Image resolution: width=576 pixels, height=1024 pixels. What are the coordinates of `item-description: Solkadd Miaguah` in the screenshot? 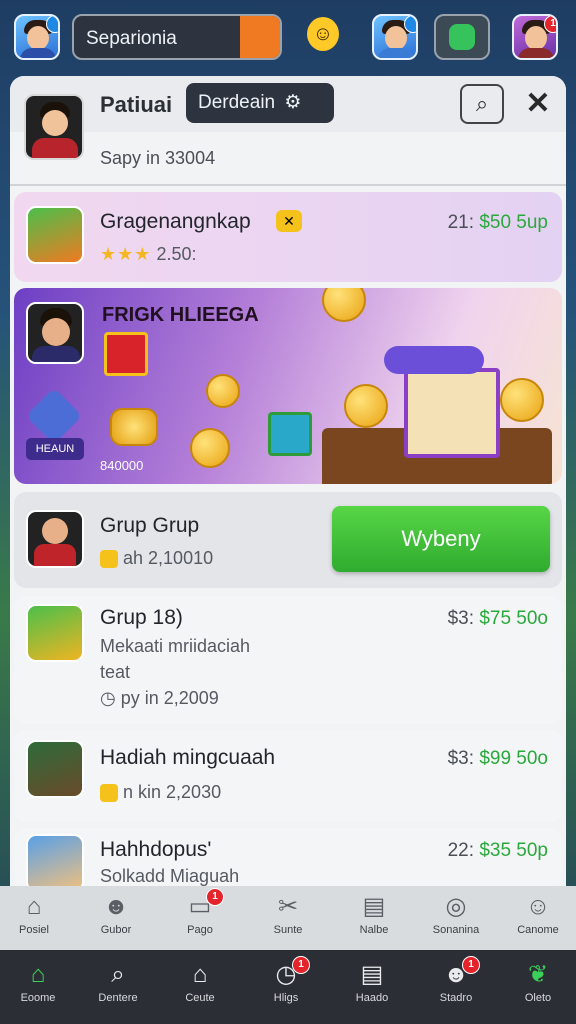 It's located at (170, 876).